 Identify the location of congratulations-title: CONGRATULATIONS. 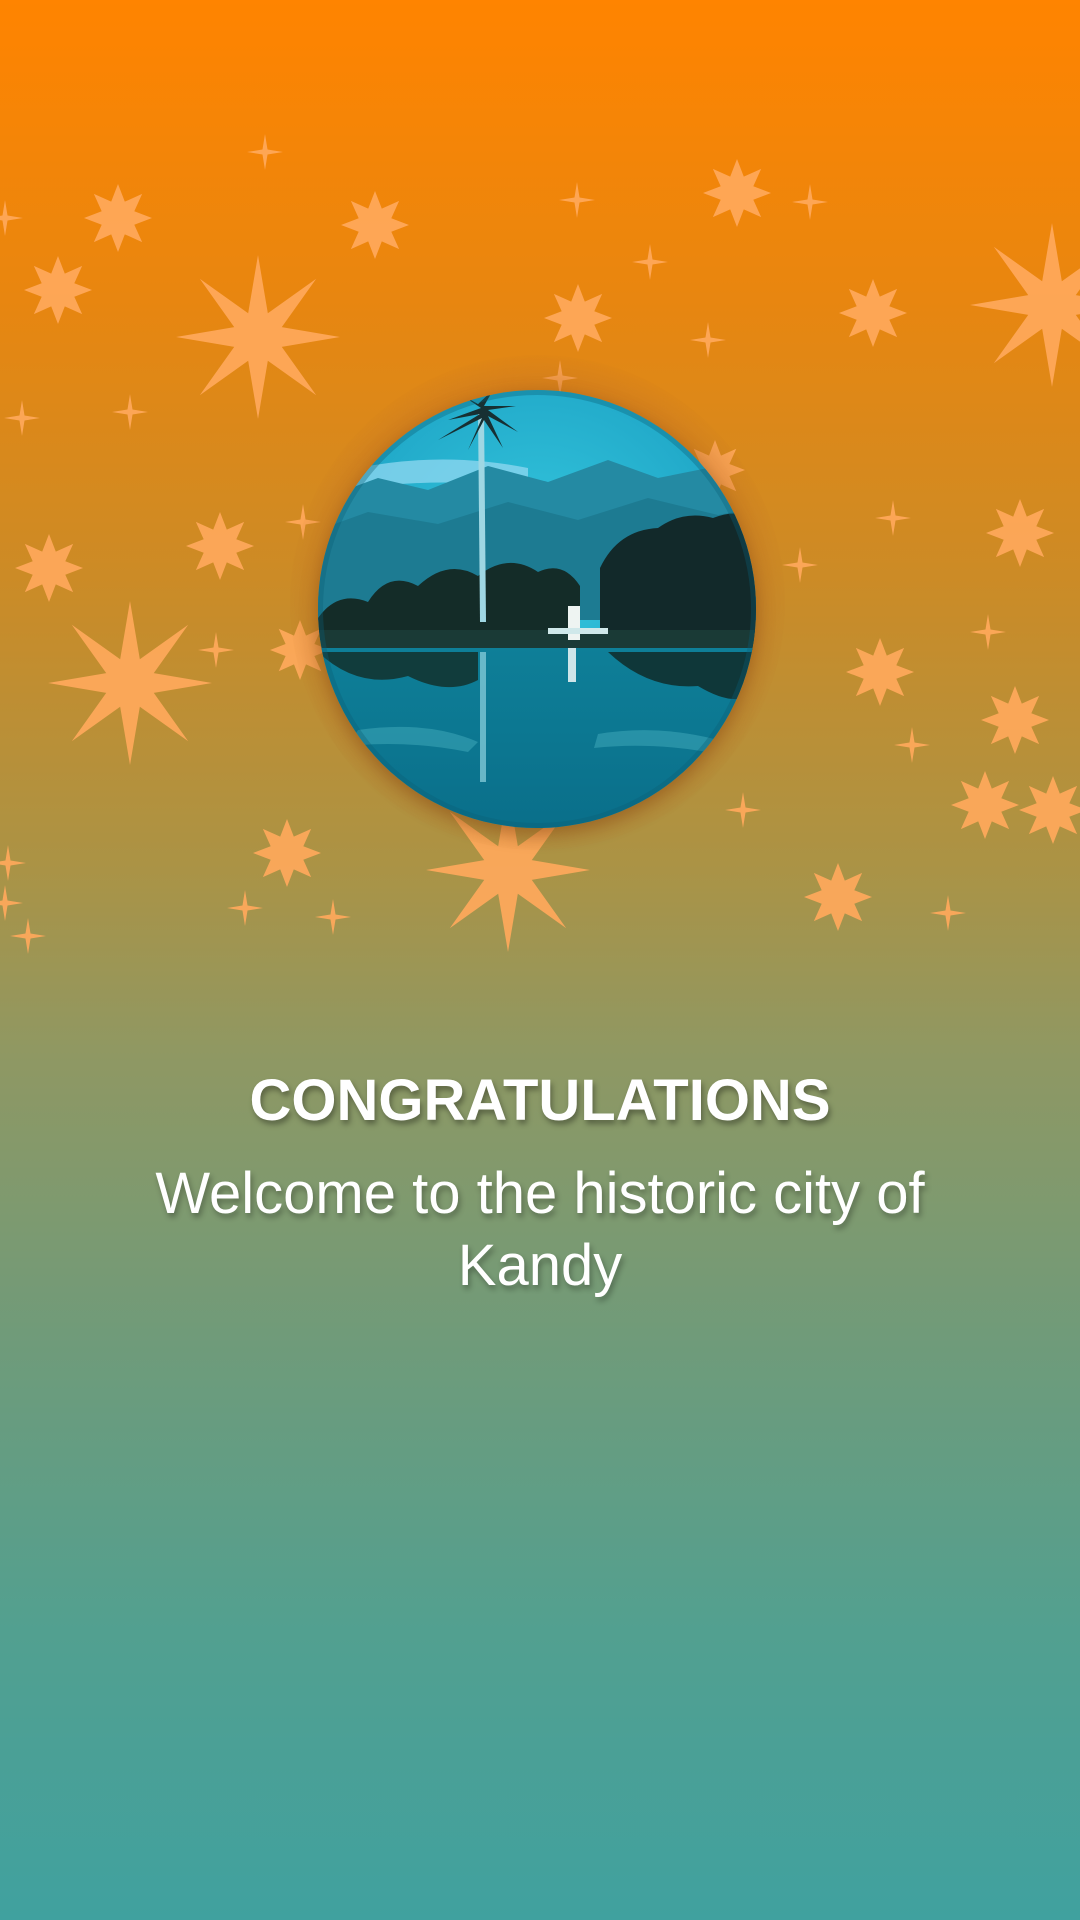
(540, 1100).